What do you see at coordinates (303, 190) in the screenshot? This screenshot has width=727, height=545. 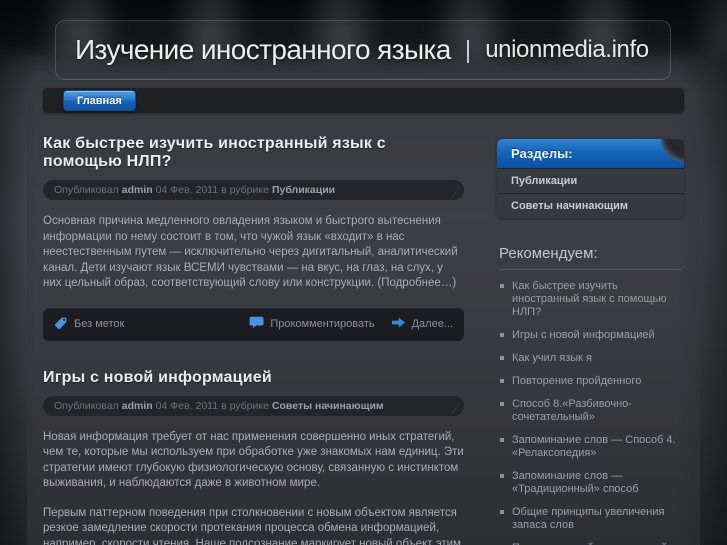 I see `category-link: Публикации` at bounding box center [303, 190].